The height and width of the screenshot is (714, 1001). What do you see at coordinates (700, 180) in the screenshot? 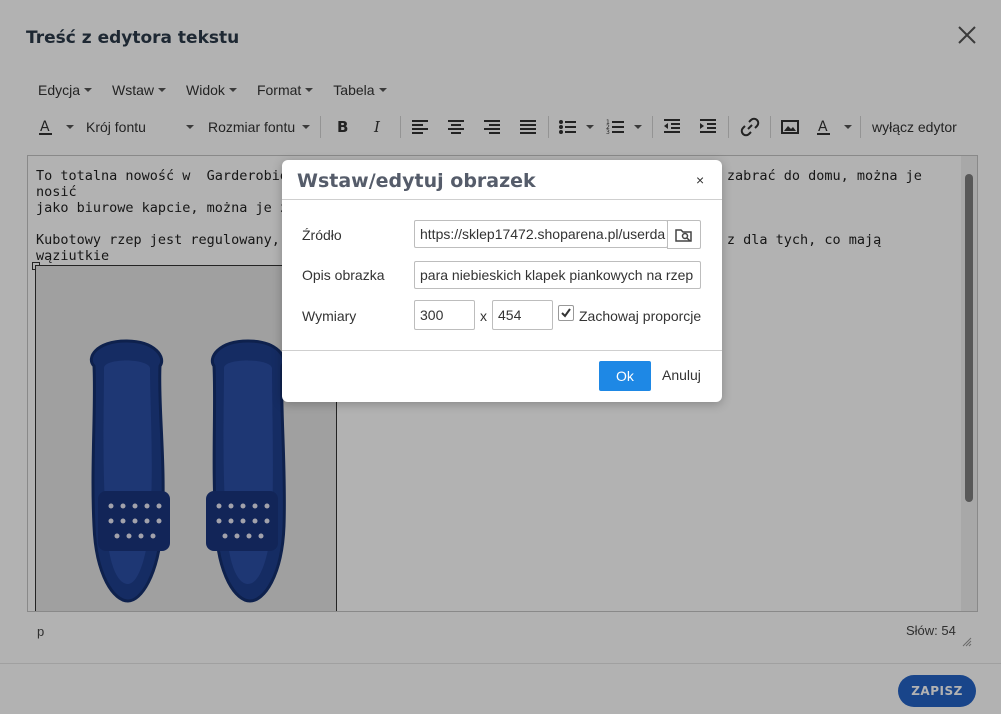
I see `dialog-close-button: ×` at bounding box center [700, 180].